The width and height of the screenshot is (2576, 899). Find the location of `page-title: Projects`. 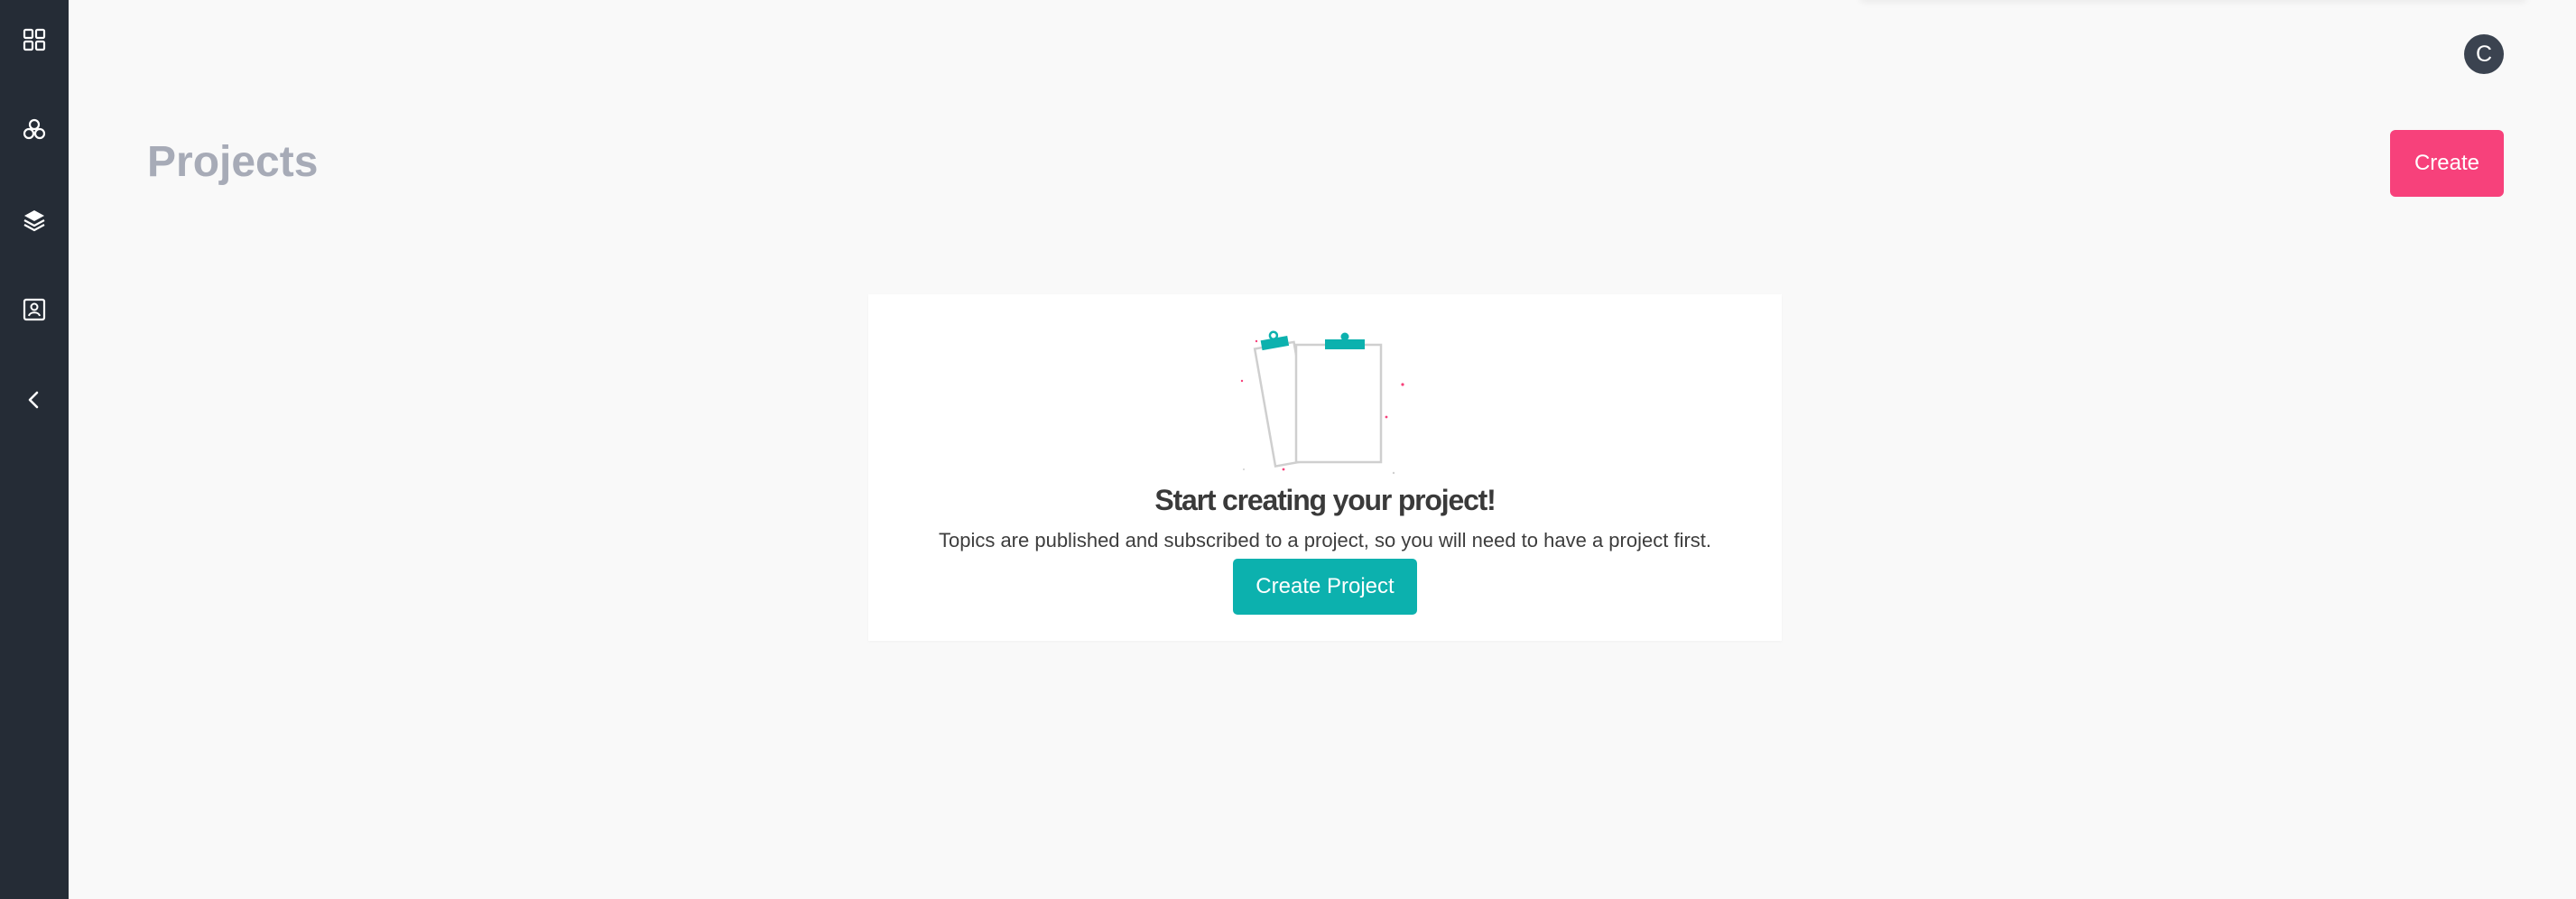

page-title: Projects is located at coordinates (233, 162).